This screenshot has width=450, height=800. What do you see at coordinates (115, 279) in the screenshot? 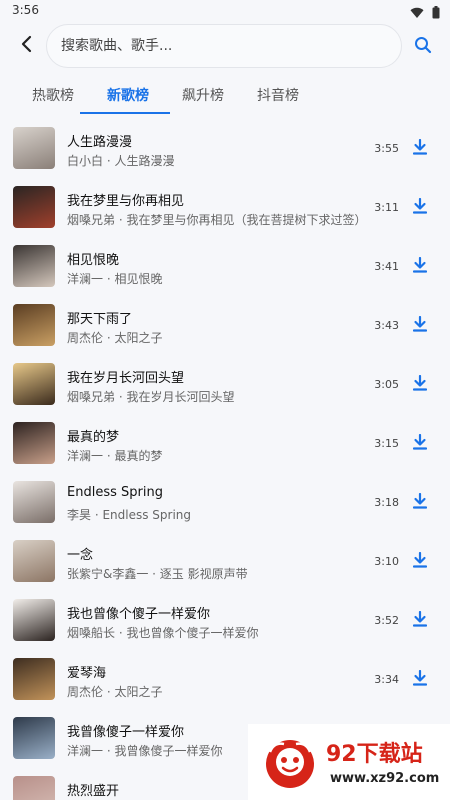
I see `song-artist-album: 洋澜一 · 相见恨晚` at bounding box center [115, 279].